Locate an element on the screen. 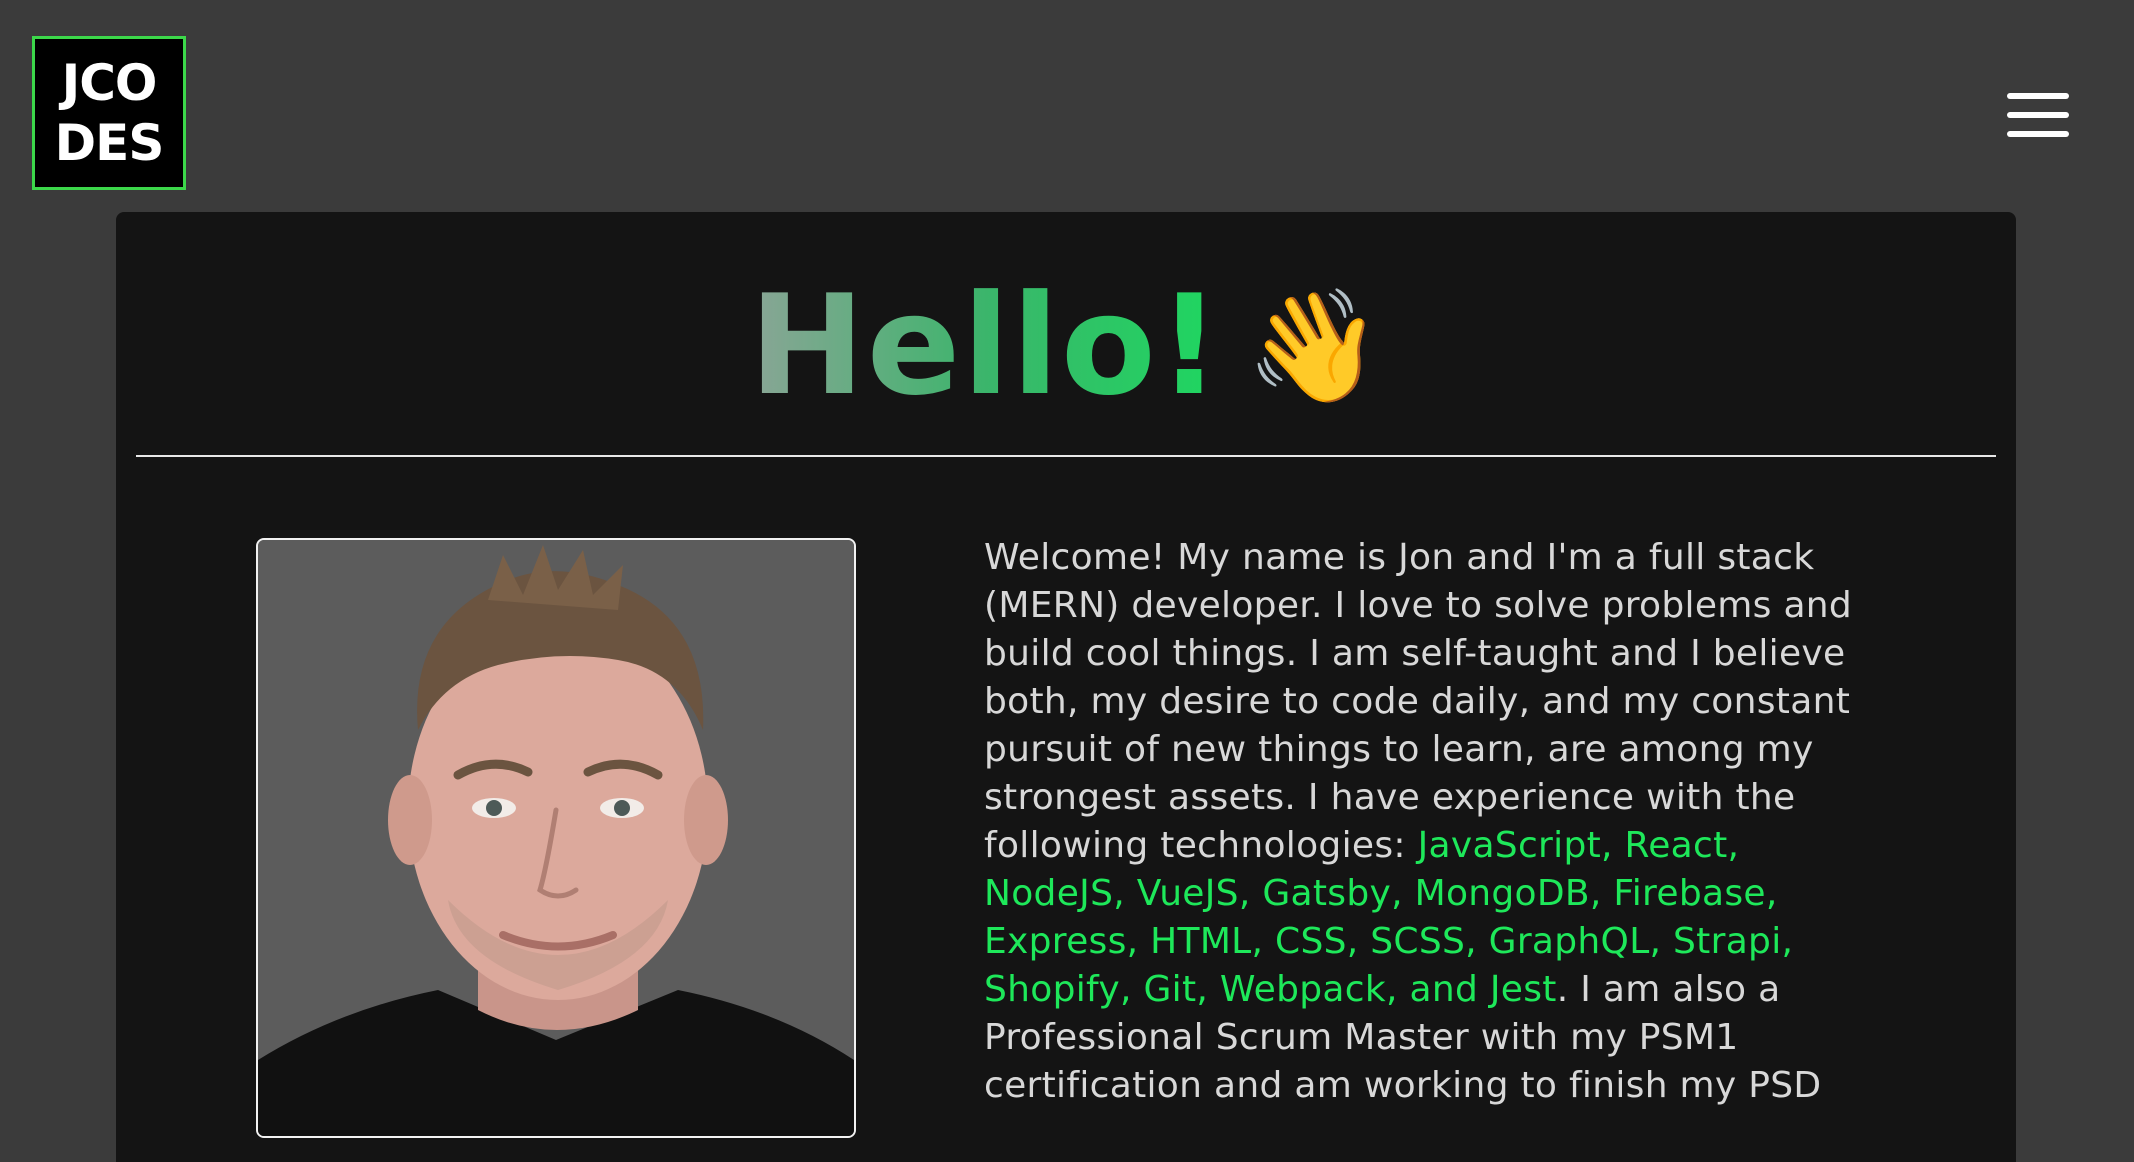 This screenshot has width=2134, height=1162. hamburger-menu-icon is located at coordinates (2038, 115).